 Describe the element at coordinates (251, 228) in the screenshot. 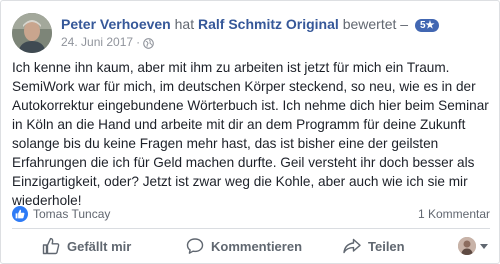

I see `action-divider` at that location.